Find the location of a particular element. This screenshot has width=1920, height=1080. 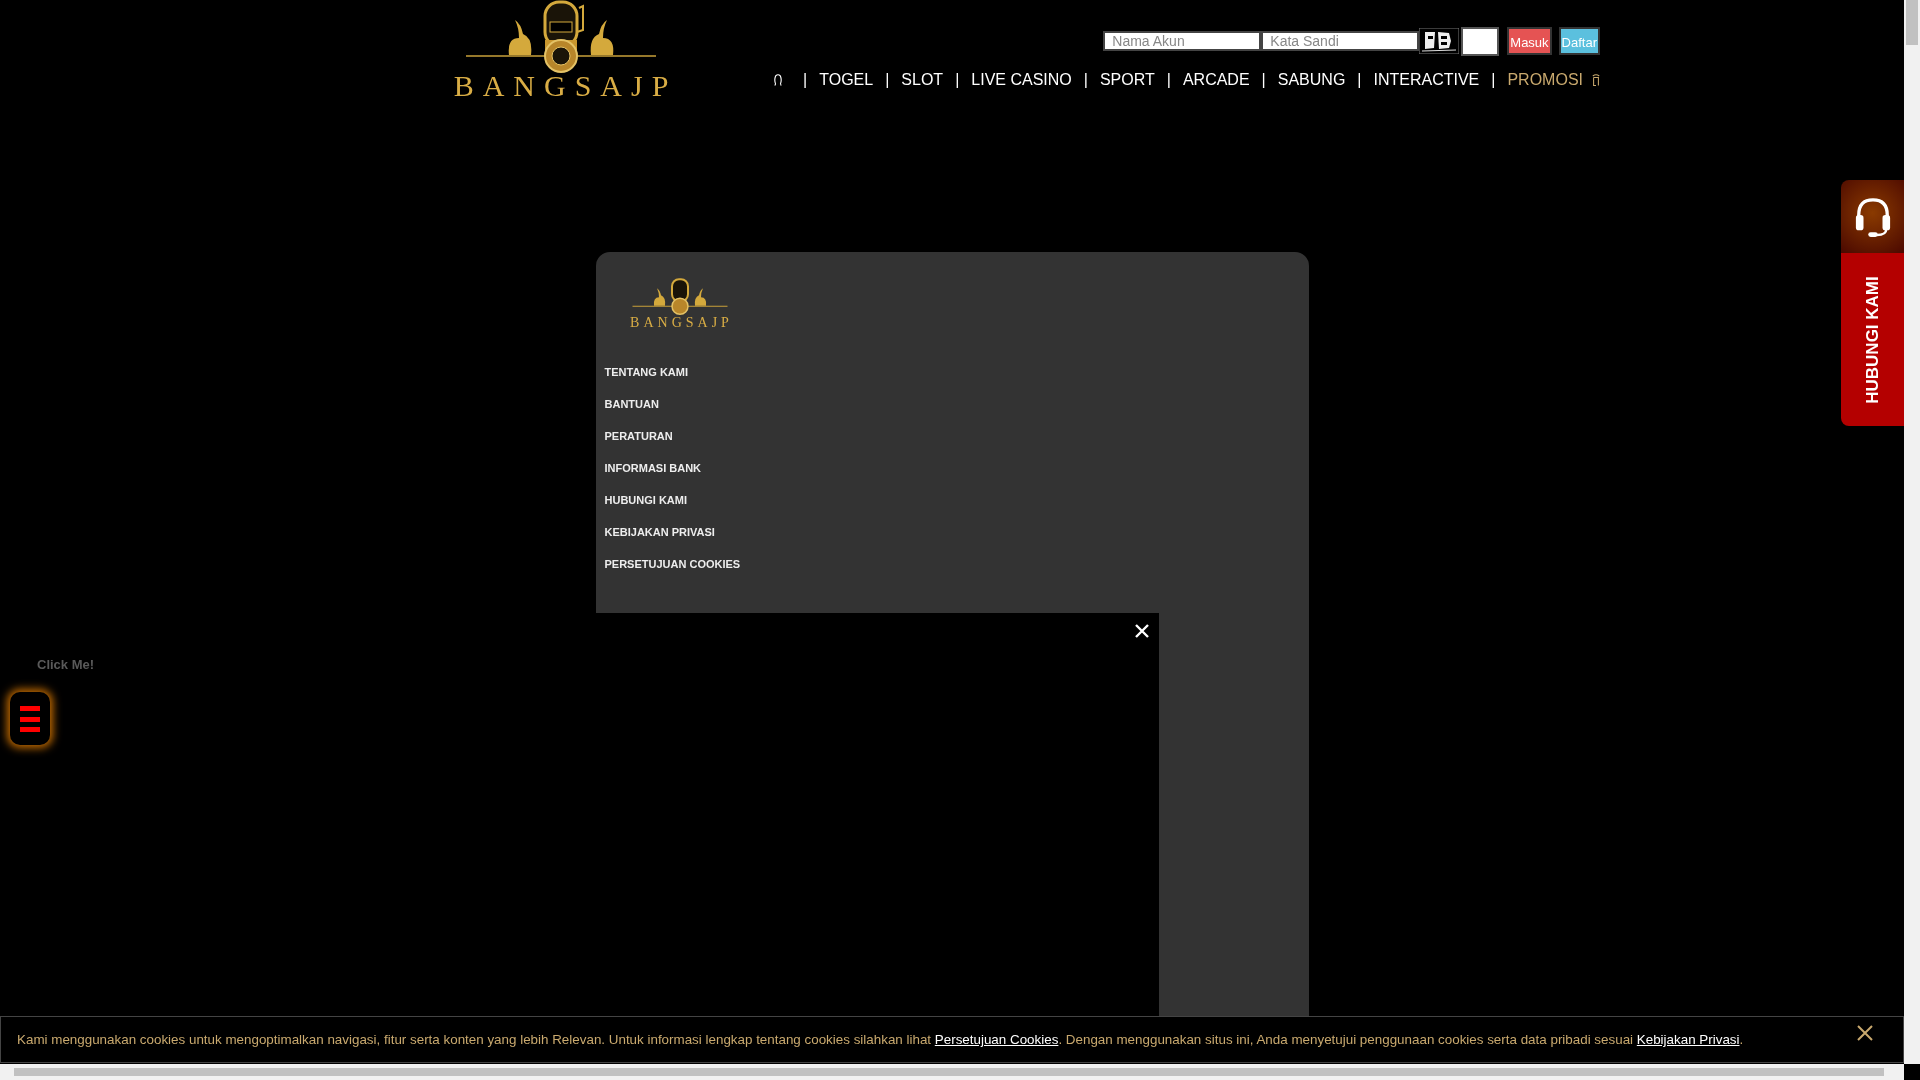

footer-link: BANTUAN is located at coordinates (631, 404).